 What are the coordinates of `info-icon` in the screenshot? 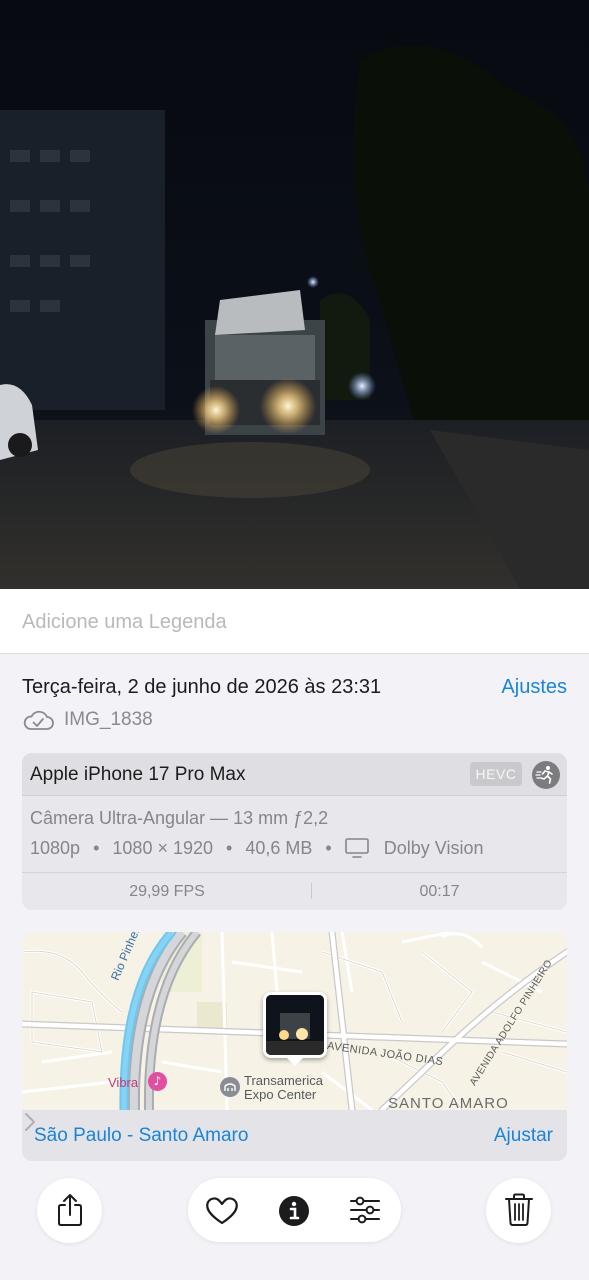 It's located at (294, 1211).